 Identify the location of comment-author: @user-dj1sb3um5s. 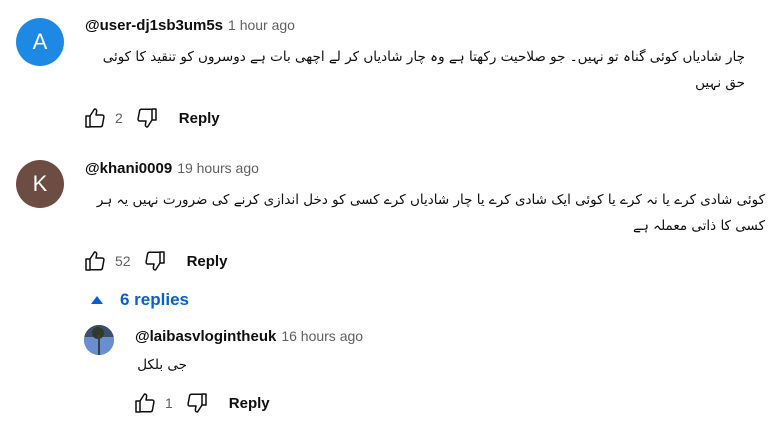
(154, 25).